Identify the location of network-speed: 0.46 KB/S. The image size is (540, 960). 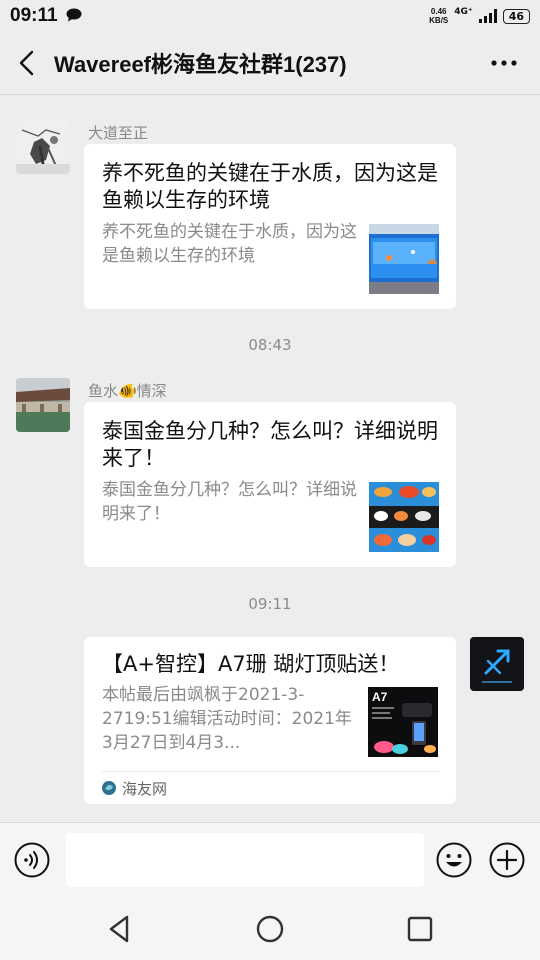
(438, 16).